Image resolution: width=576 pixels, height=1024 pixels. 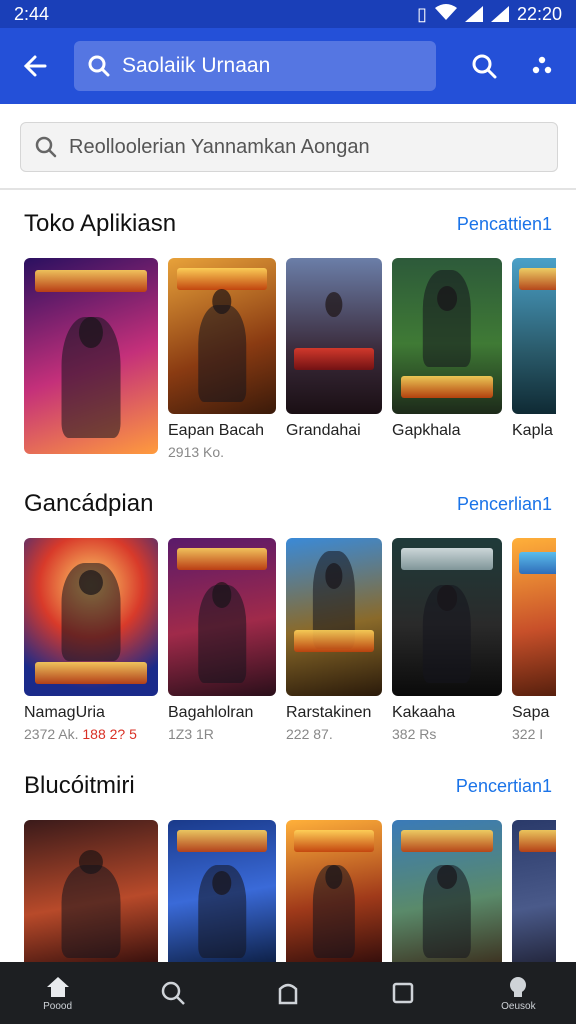 What do you see at coordinates (504, 786) in the screenshot?
I see `section-more-link: Pencertian1` at bounding box center [504, 786].